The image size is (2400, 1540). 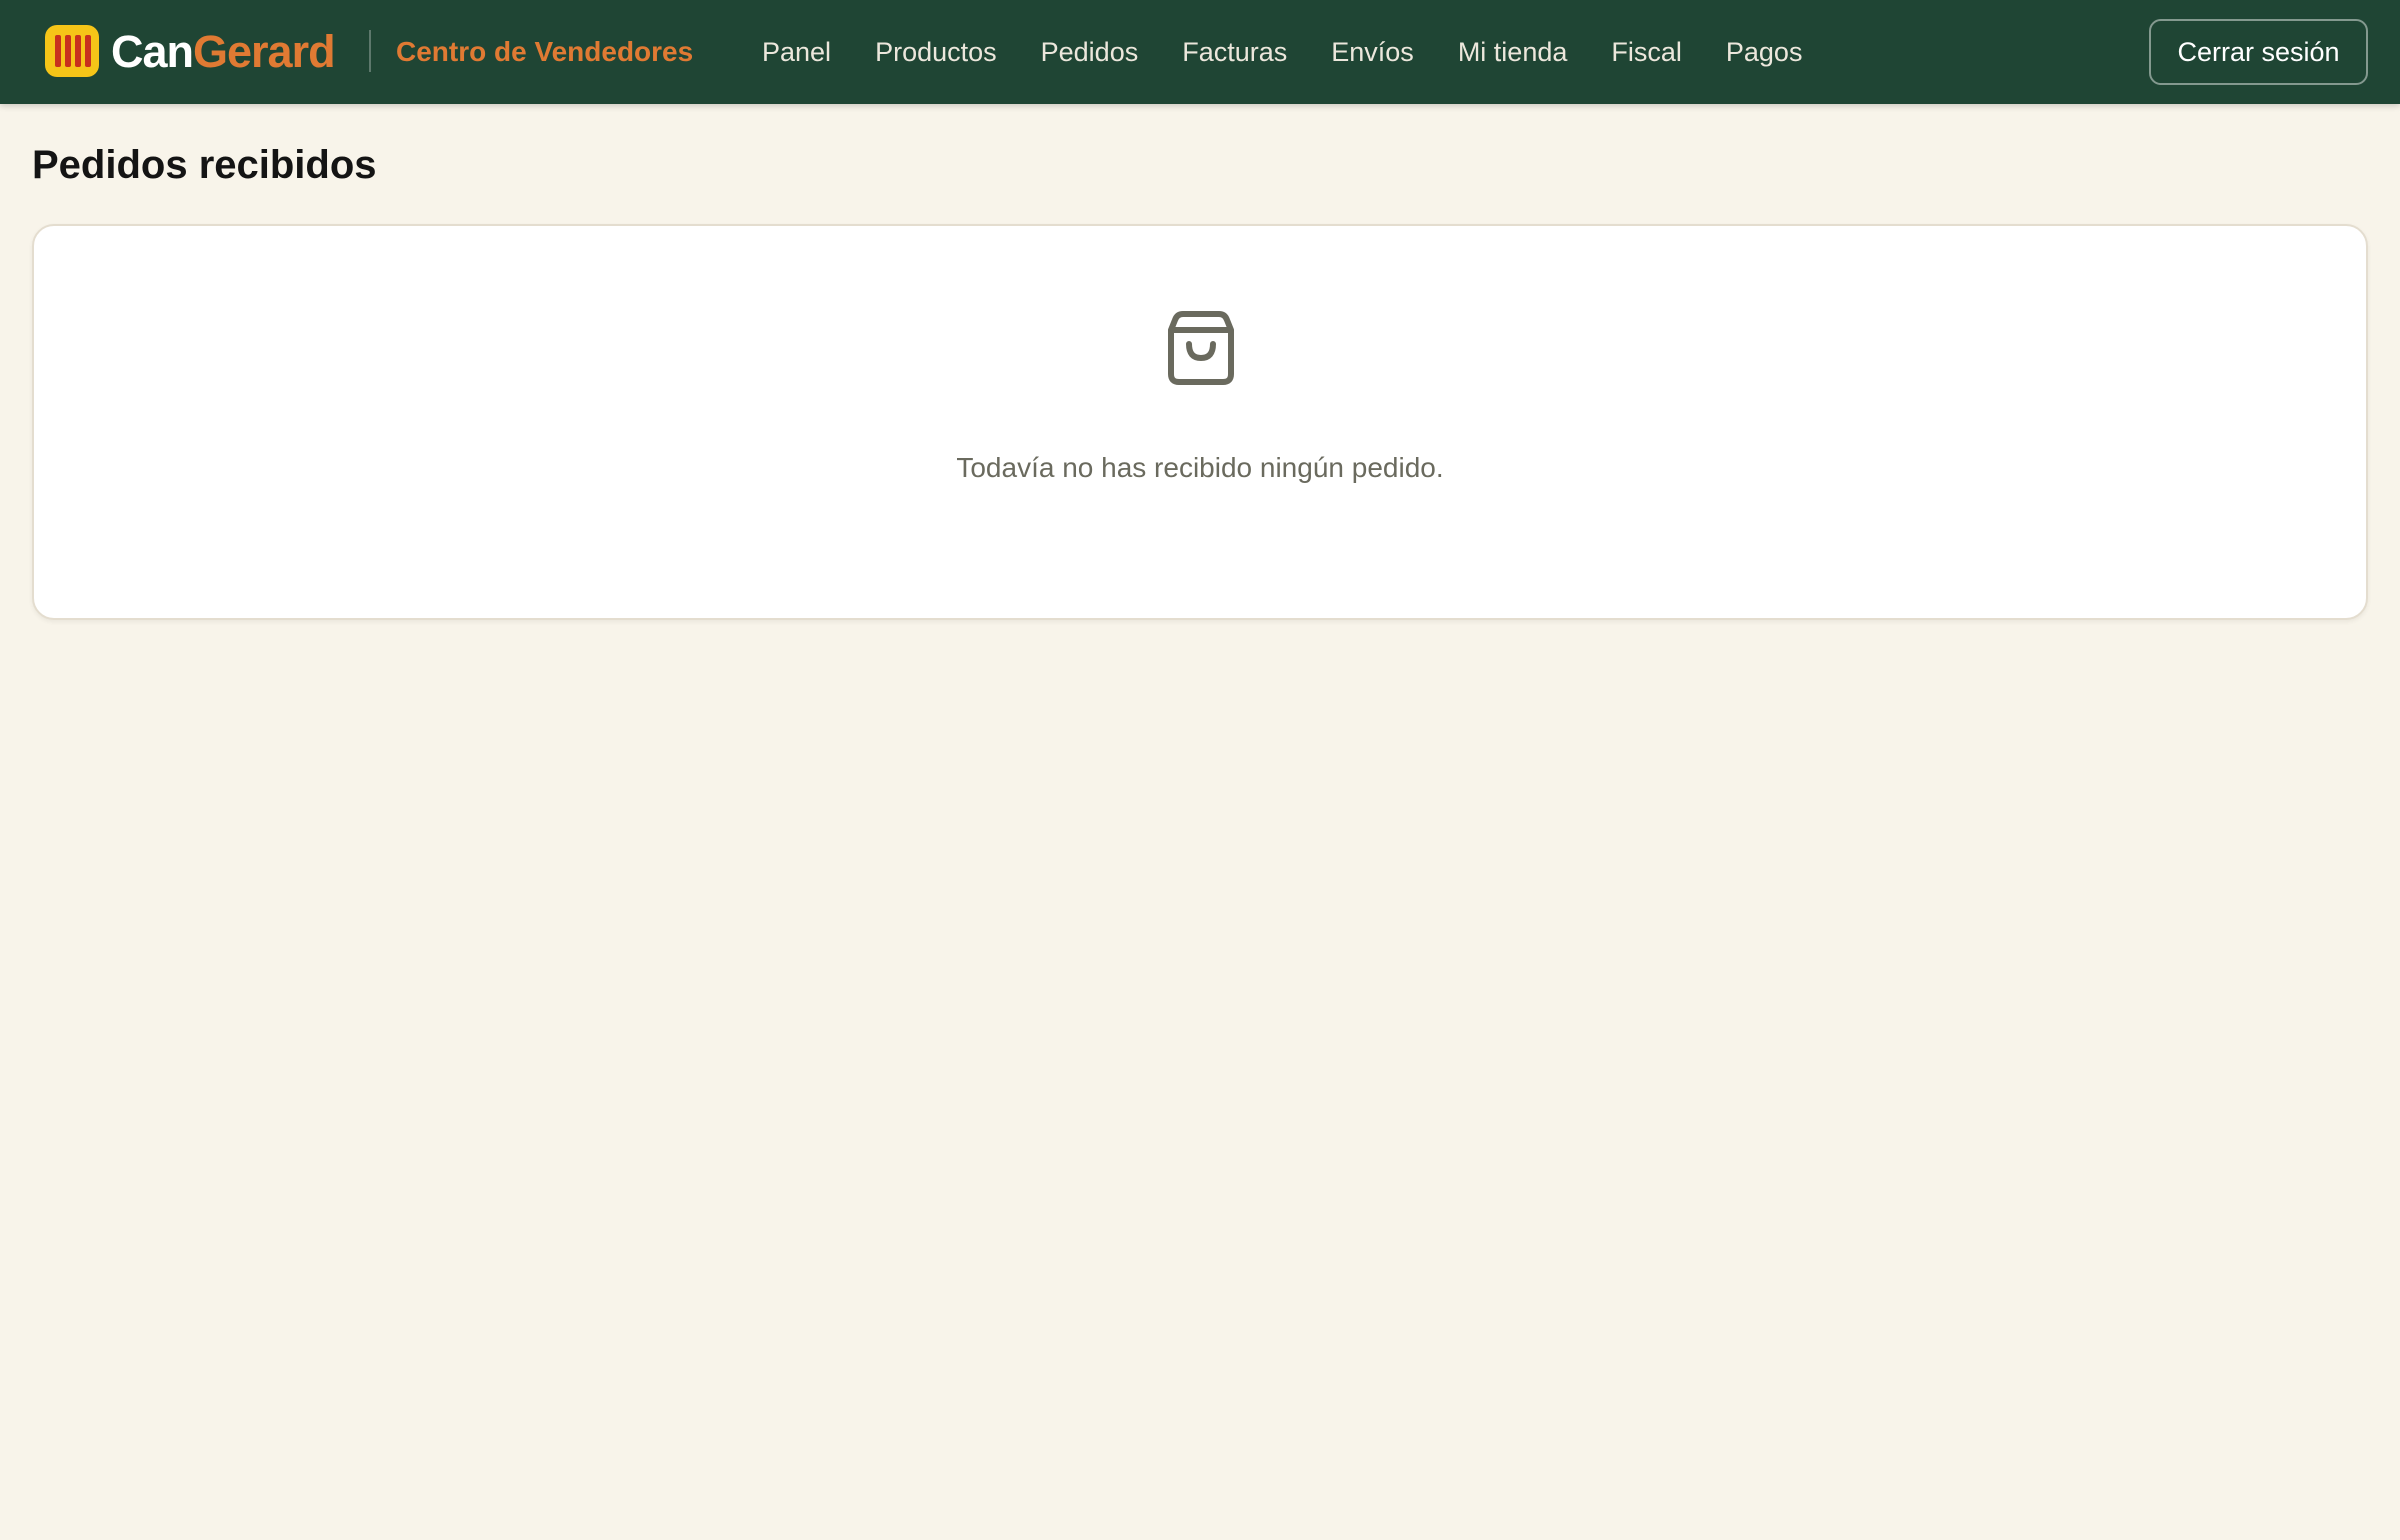 I want to click on brand-name-part-2: Gerard, so click(x=264, y=51).